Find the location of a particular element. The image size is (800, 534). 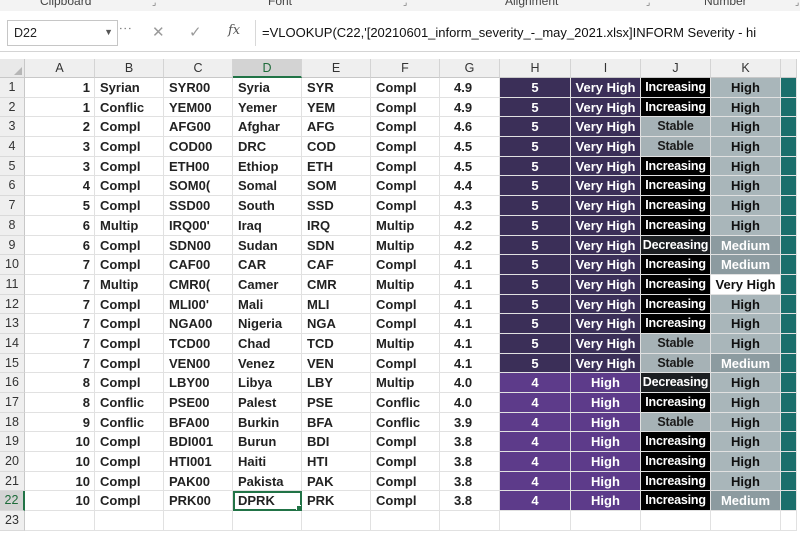

column-header-d: D is located at coordinates (267, 68).